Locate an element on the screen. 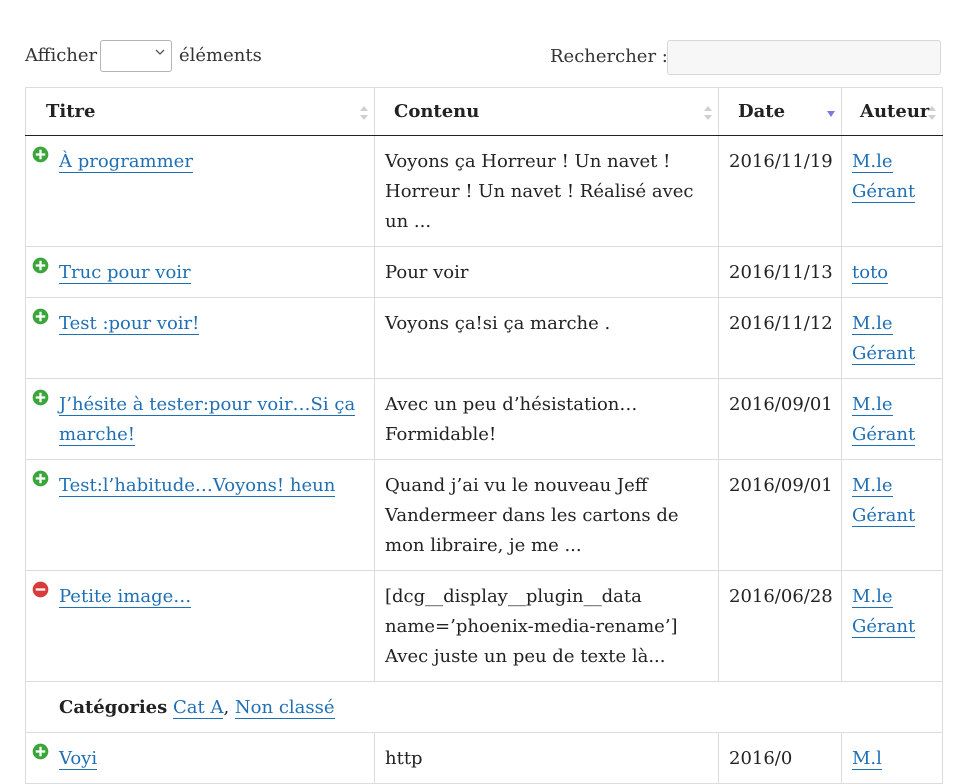 This screenshot has width=971, height=784. column-header-date: Date is located at coordinates (780, 111).